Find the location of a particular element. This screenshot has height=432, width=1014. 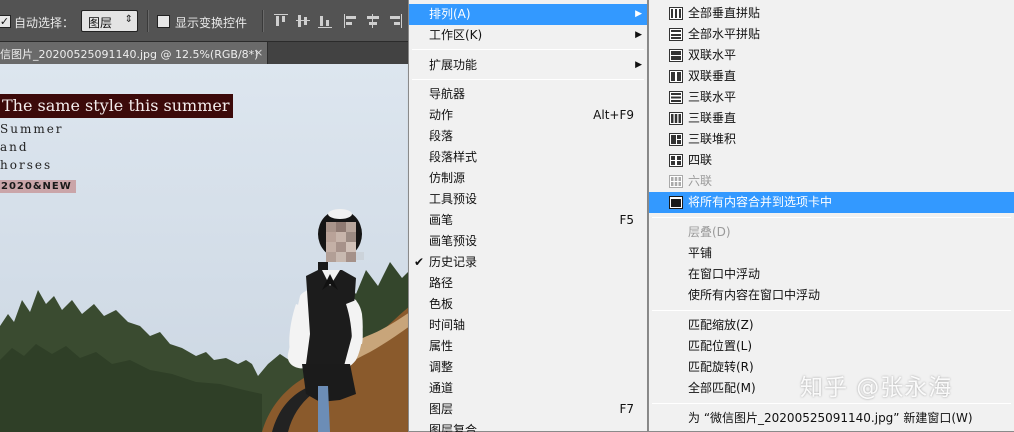

submenu-item-three-up-vertical: 三联垂直 is located at coordinates (831, 118).